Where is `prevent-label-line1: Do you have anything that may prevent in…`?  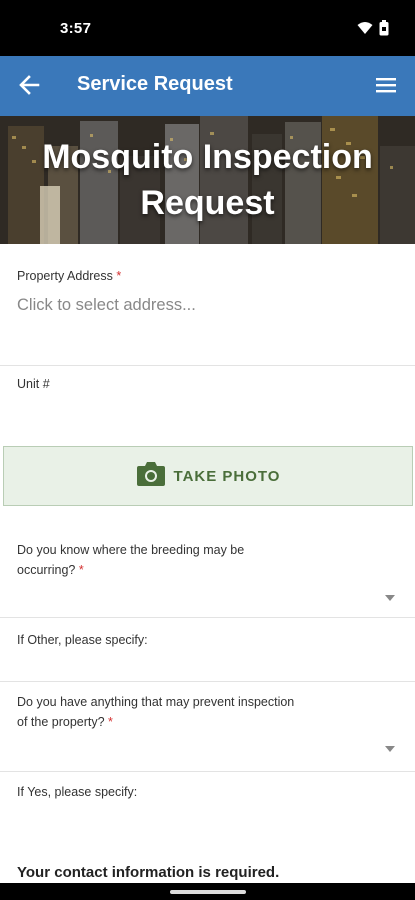 prevent-label-line1: Do you have anything that may prevent in… is located at coordinates (156, 702).